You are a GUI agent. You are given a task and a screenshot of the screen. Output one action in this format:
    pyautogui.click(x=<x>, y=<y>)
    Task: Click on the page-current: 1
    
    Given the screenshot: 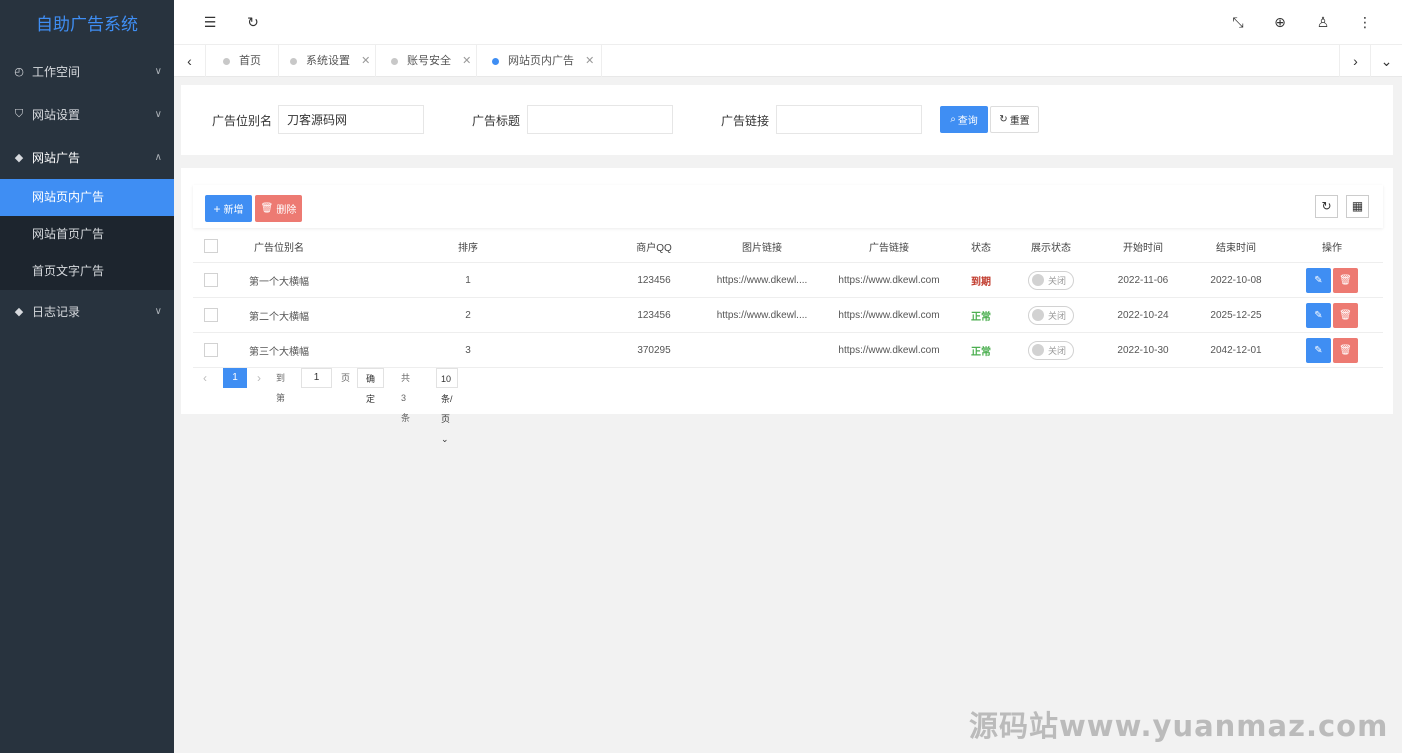 What is the action you would take?
    pyautogui.click(x=235, y=378)
    